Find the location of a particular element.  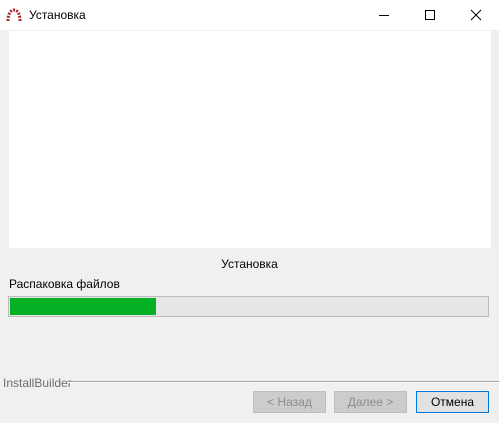

maximize-button is located at coordinates (430, 15).